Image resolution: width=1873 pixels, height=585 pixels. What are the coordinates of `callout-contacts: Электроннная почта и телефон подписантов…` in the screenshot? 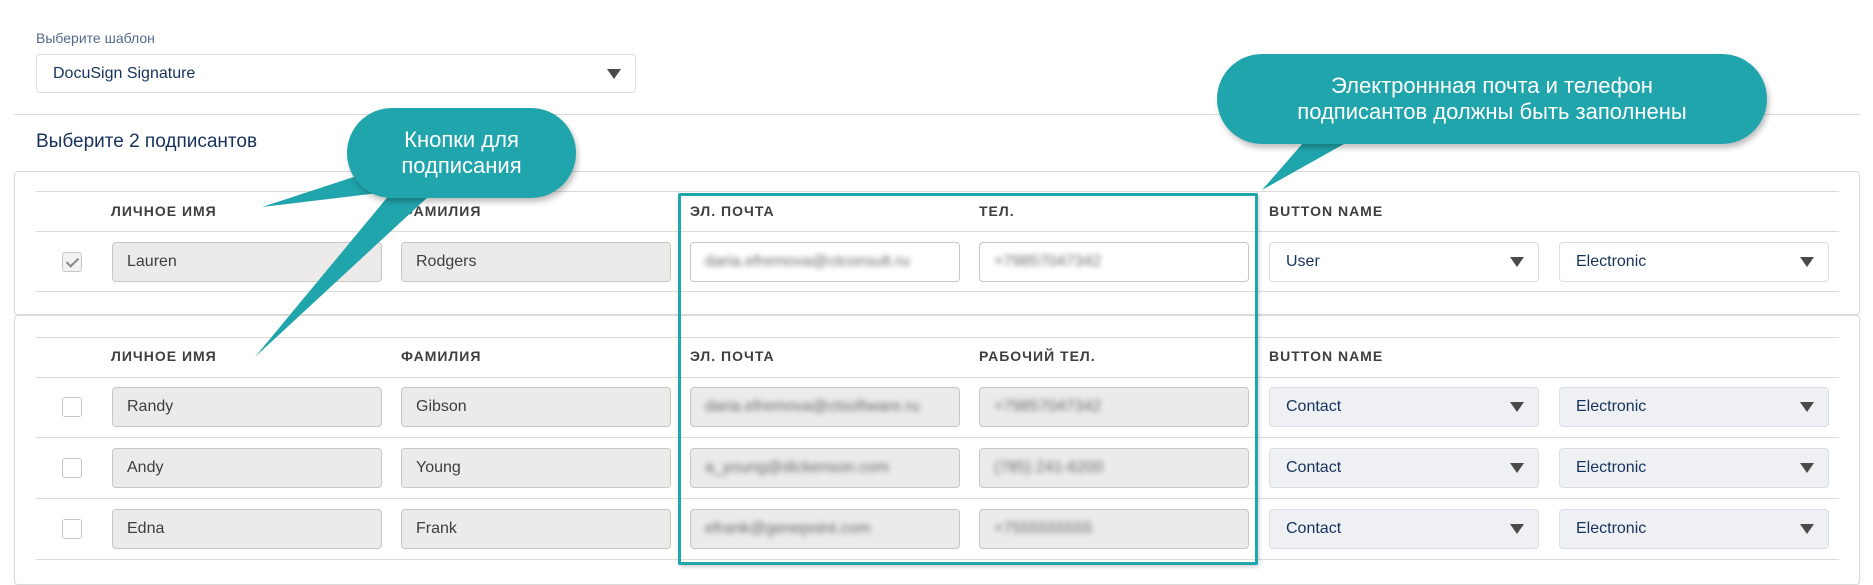 It's located at (1492, 99).